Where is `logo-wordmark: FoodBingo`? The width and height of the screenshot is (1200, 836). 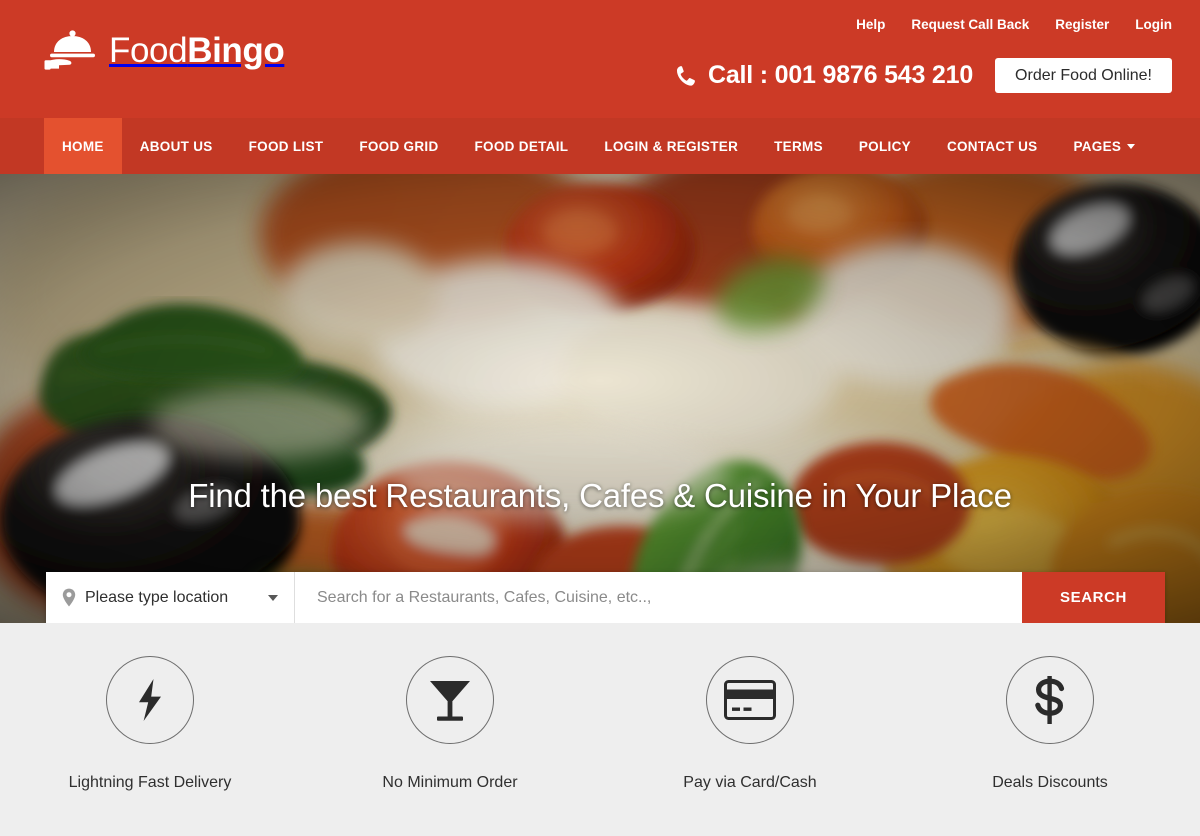 logo-wordmark: FoodBingo is located at coordinates (197, 50).